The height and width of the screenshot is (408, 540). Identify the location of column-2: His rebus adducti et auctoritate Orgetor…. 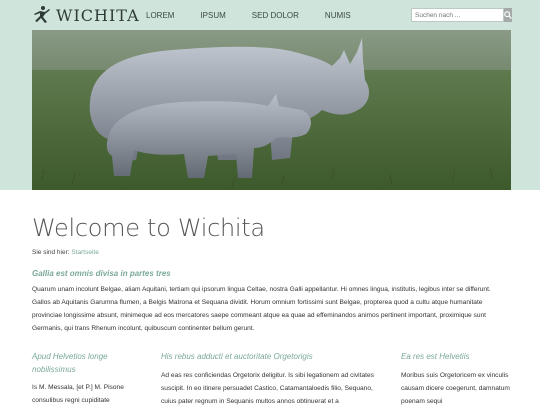
(273, 379).